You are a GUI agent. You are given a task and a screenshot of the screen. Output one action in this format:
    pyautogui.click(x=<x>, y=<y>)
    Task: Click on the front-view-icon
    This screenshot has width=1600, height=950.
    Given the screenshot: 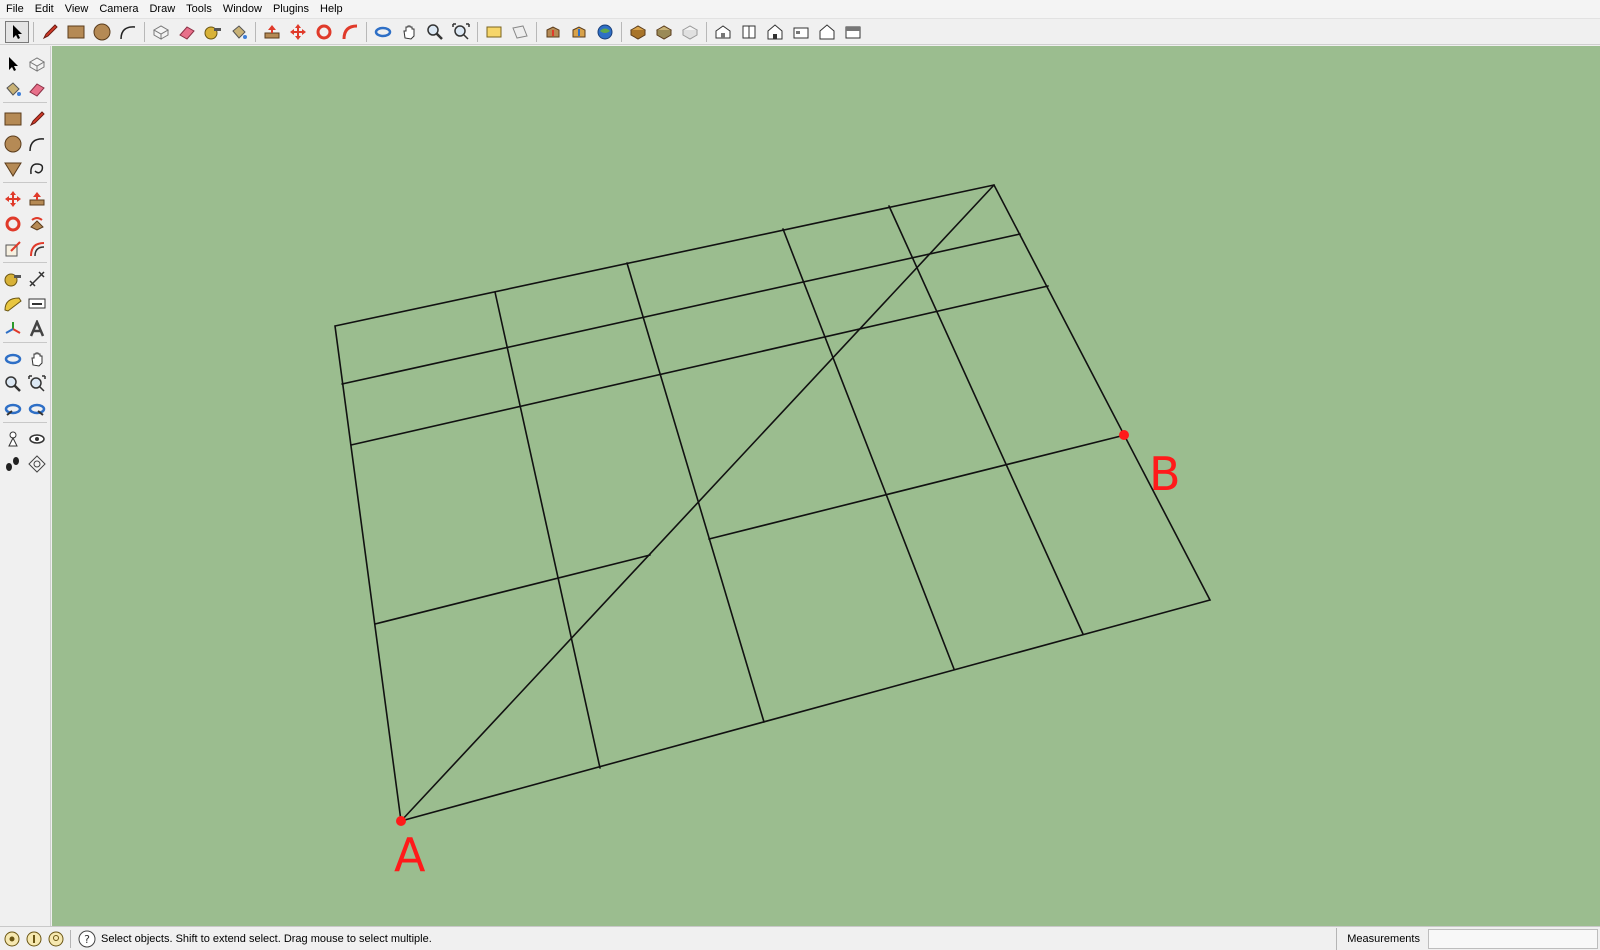 What is the action you would take?
    pyautogui.click(x=775, y=32)
    